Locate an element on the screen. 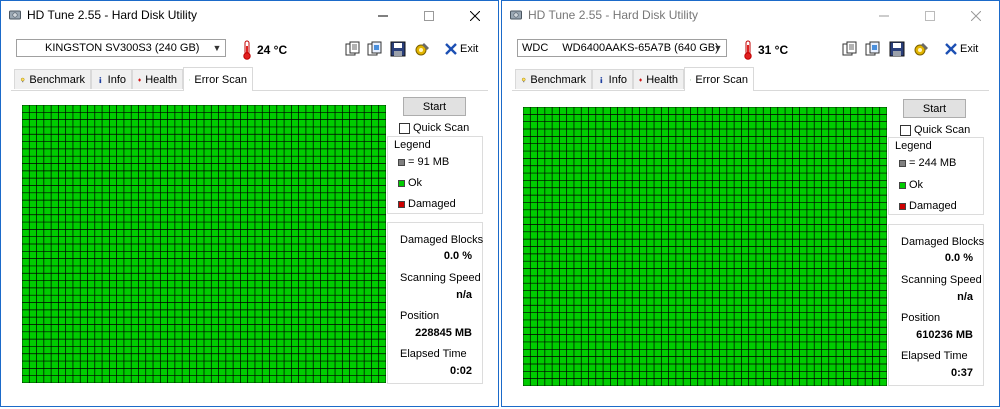 The height and width of the screenshot is (409, 1000). drive-select: KINGSTON SV300S3 (240 GB) ▼ is located at coordinates (121, 48).